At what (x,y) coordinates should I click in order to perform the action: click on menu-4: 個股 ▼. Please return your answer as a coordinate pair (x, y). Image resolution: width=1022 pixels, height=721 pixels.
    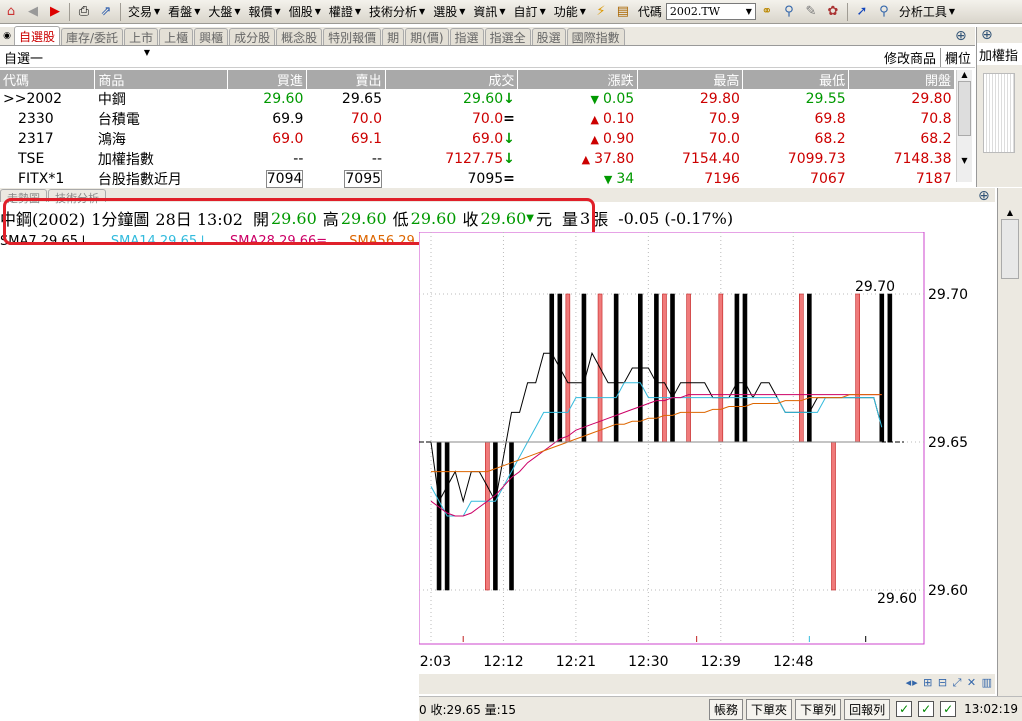
    Looking at the image, I should click on (305, 12).